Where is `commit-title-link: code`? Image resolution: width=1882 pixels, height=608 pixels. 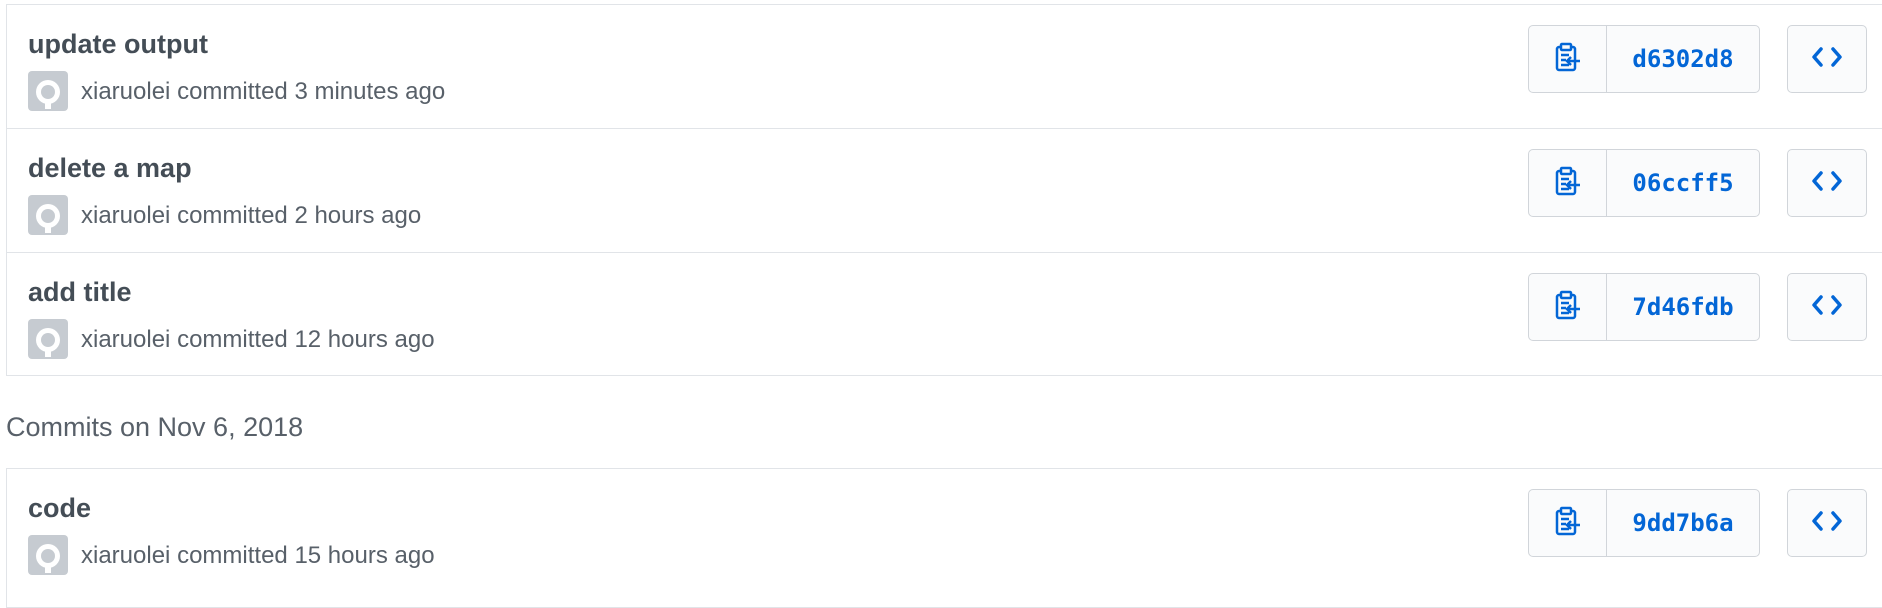
commit-title-link: code is located at coordinates (59, 508).